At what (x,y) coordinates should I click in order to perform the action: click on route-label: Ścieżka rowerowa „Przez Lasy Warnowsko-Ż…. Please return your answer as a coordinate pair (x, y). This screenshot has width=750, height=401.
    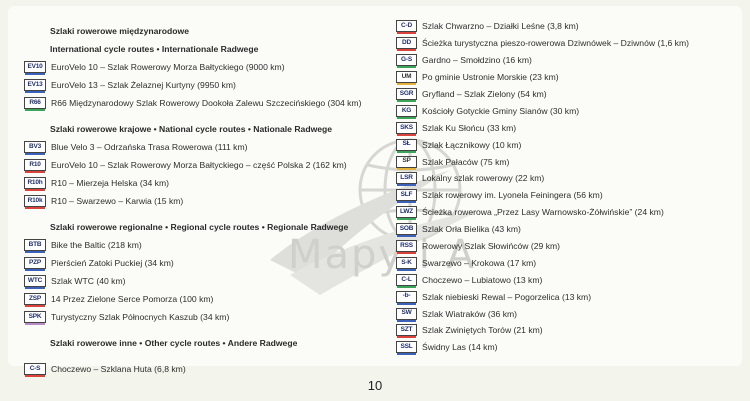
    Looking at the image, I should click on (543, 212).